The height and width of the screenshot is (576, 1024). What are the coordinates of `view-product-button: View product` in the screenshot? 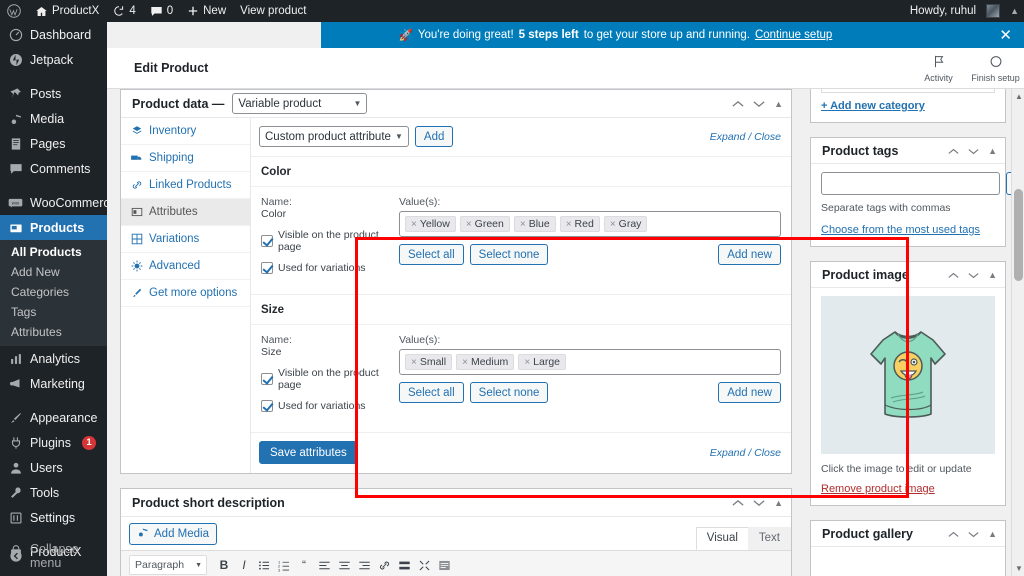 It's located at (273, 11).